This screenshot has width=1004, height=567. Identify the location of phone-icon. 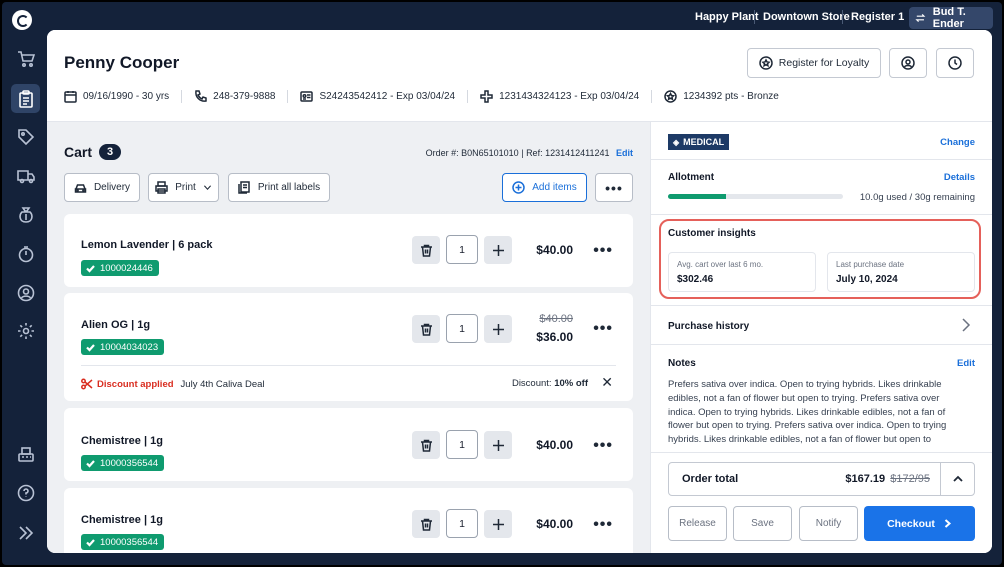
(201, 96).